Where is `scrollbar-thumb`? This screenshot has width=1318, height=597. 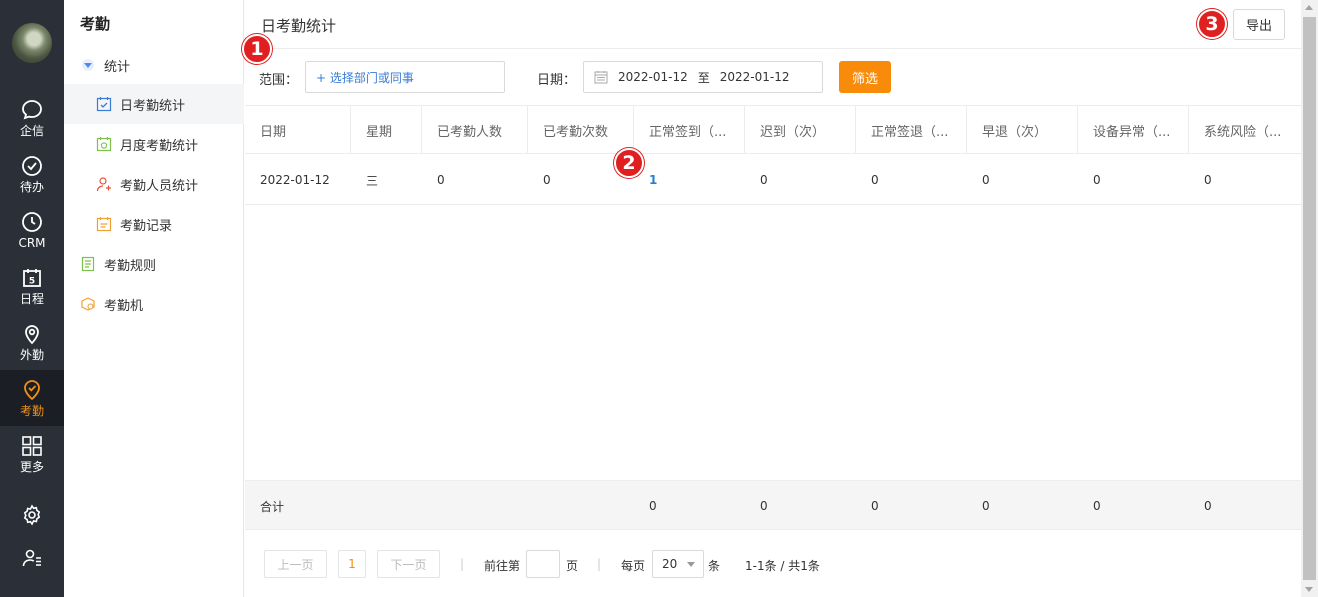 scrollbar-thumb is located at coordinates (1309, 298).